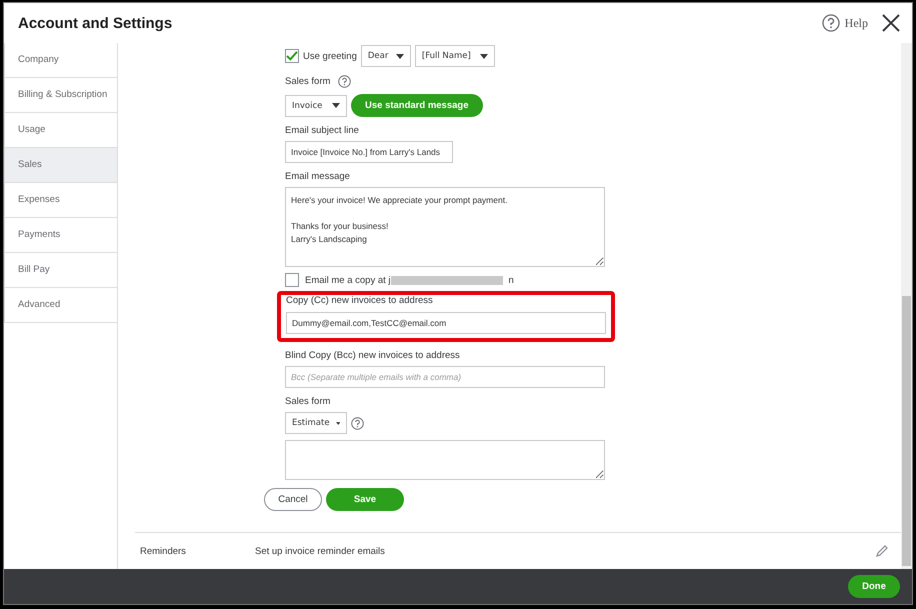 Image resolution: width=916 pixels, height=609 pixels. I want to click on subject-field: Invoice [Invoice No.] from Larry's Lands, so click(369, 152).